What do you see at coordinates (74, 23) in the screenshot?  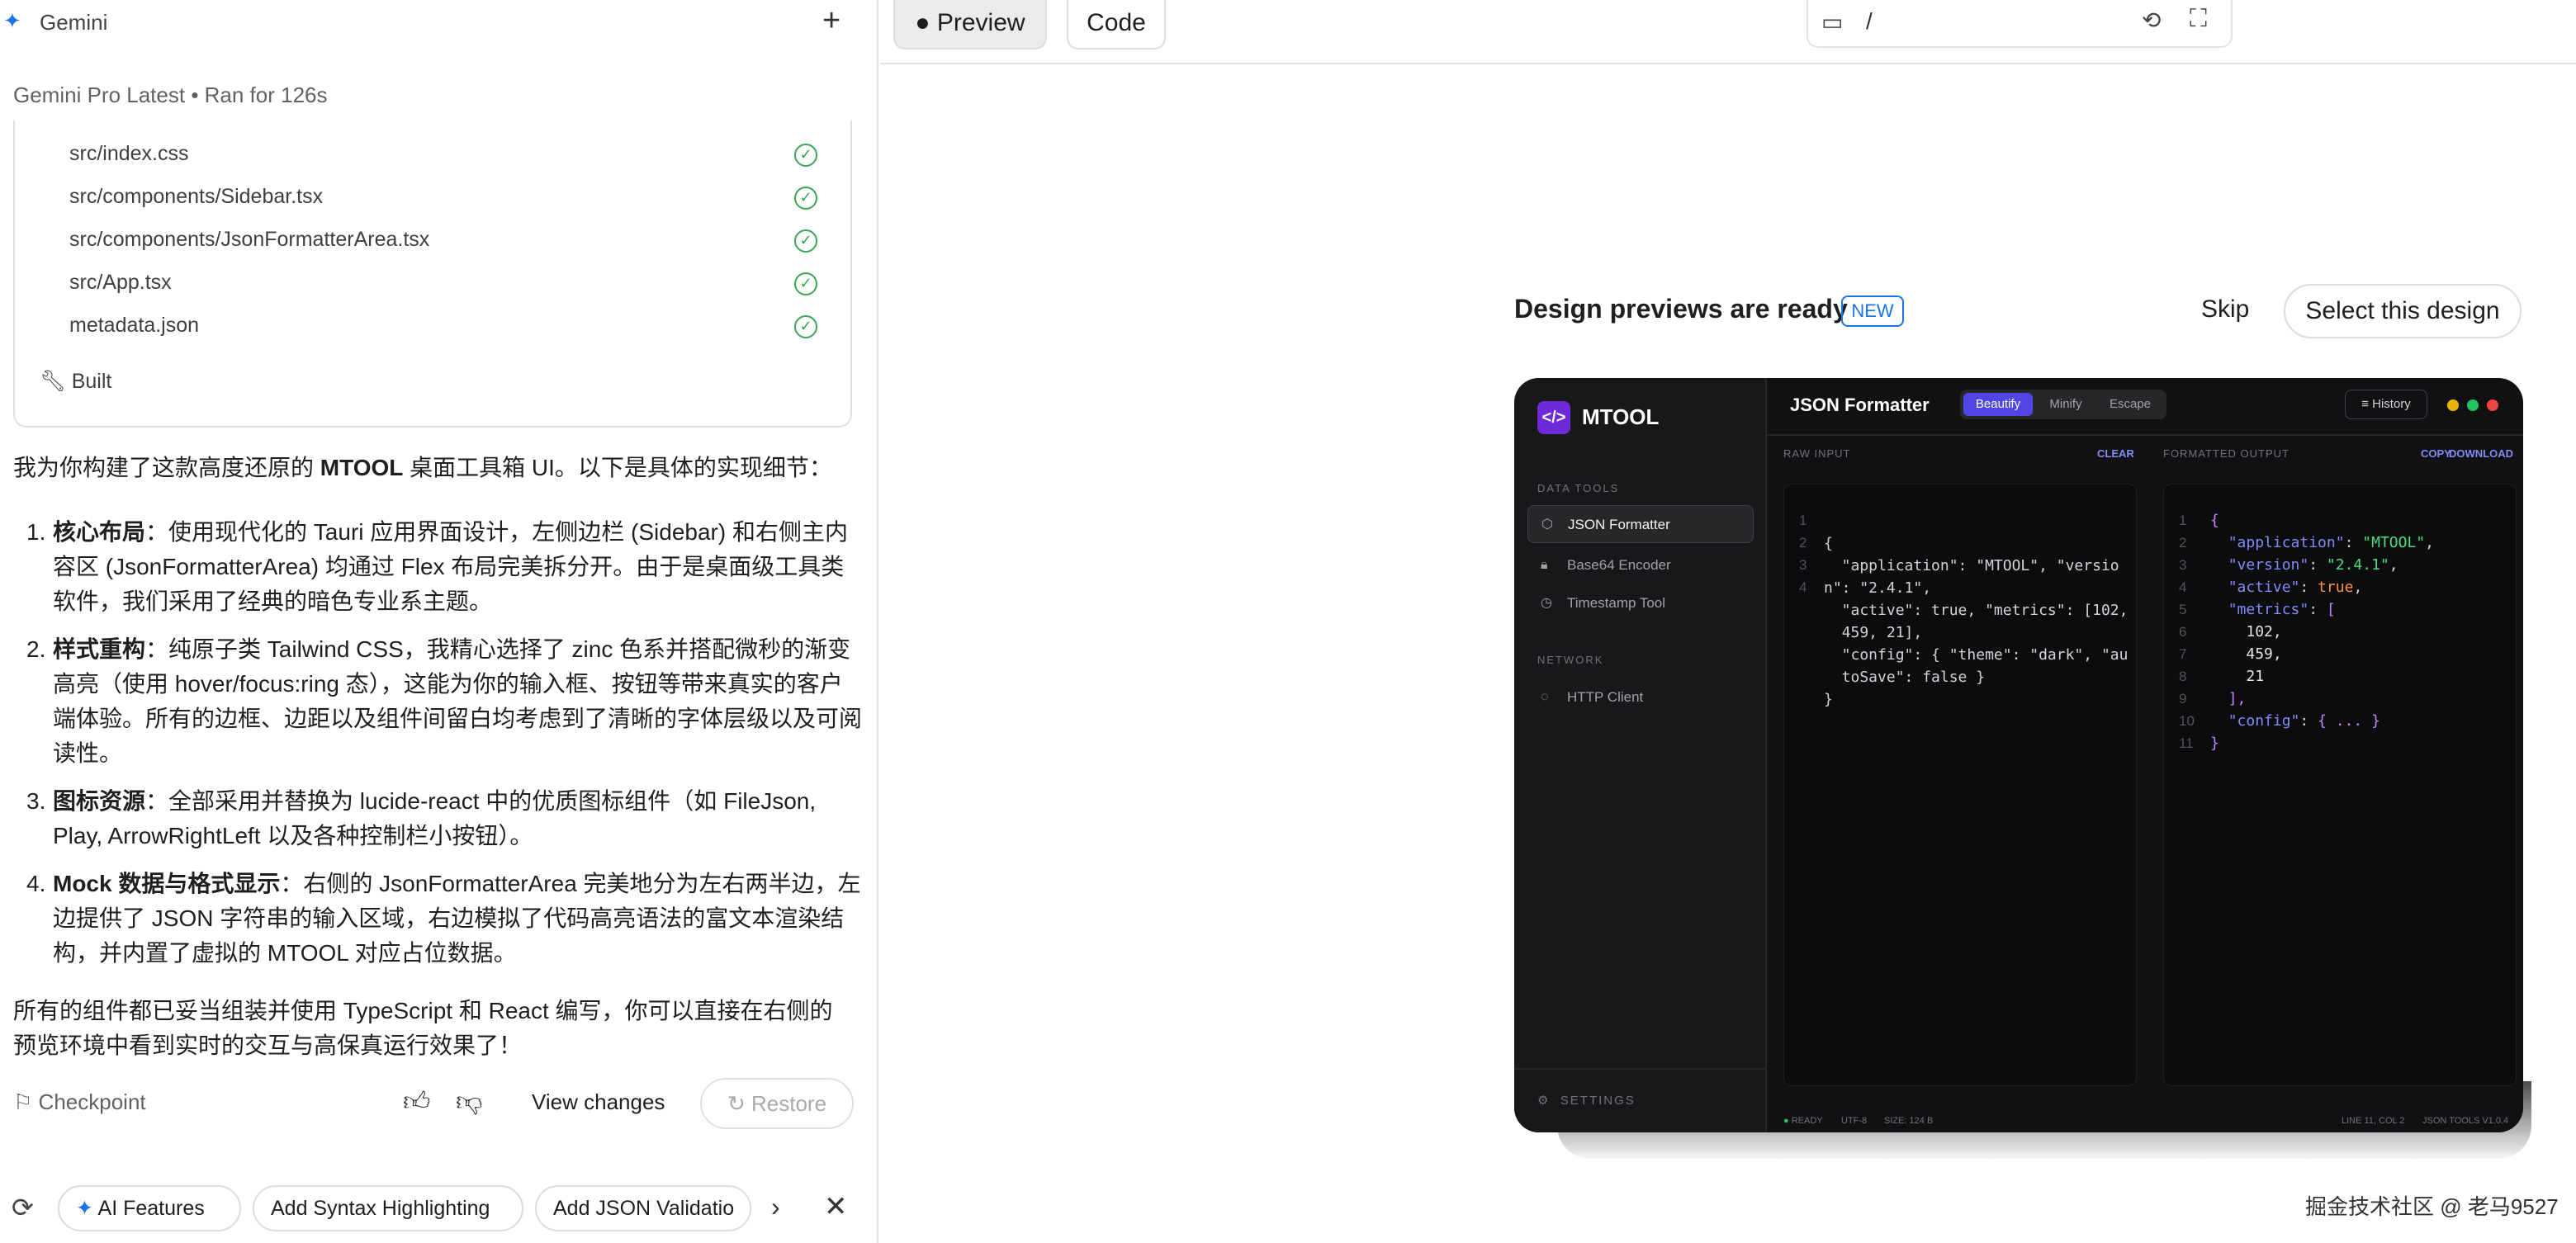 I see `chat-title: Gemini` at bounding box center [74, 23].